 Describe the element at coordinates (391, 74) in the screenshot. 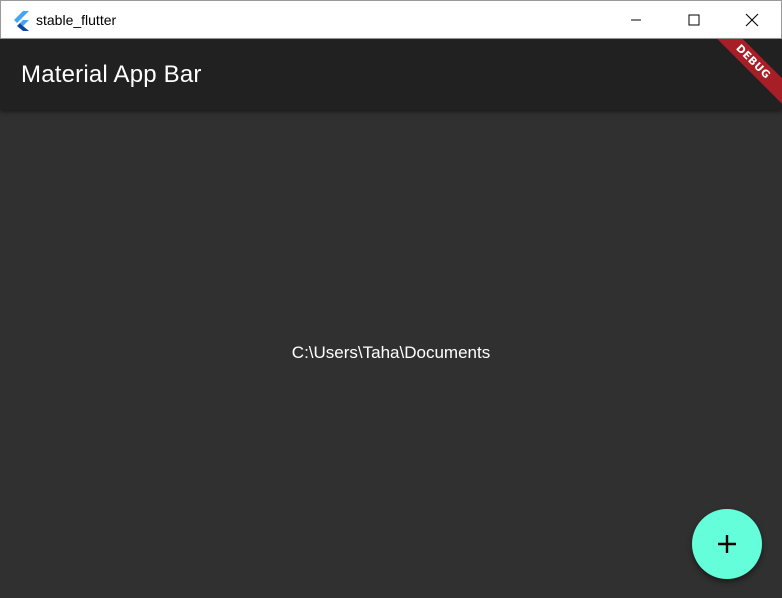

I see `app-bar: Material App Bar` at that location.